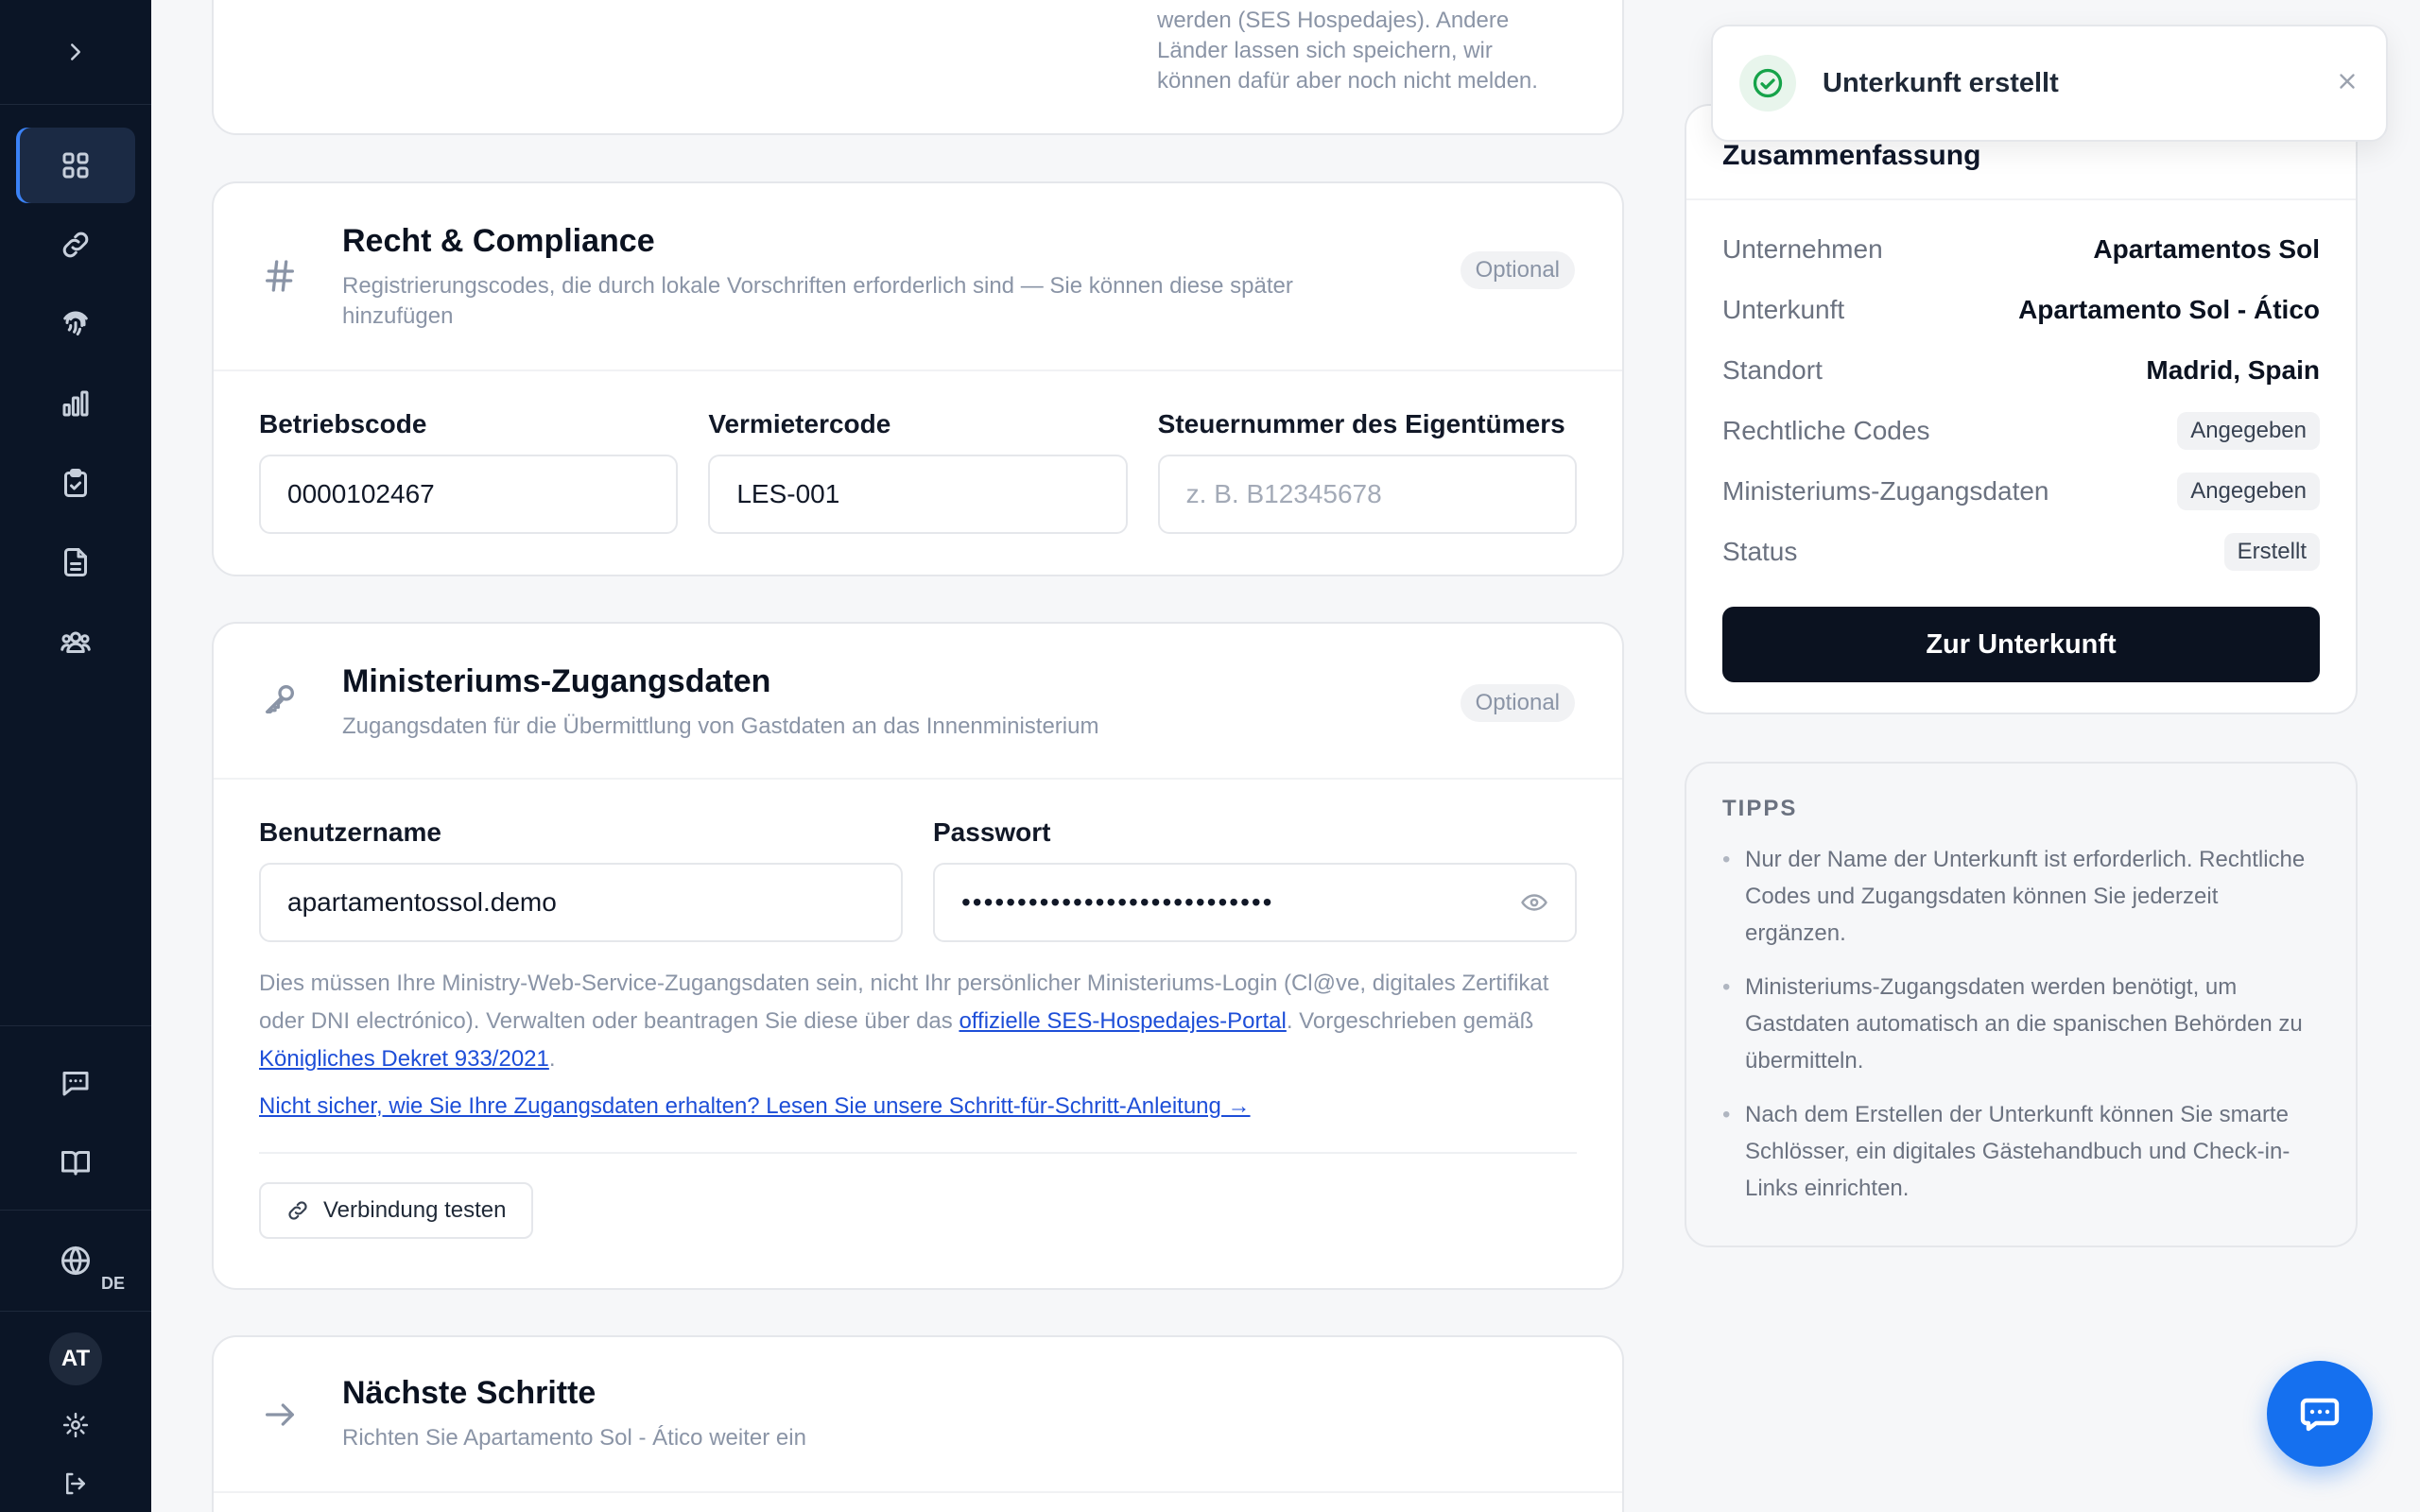  I want to click on globe-icon, so click(75, 1260).